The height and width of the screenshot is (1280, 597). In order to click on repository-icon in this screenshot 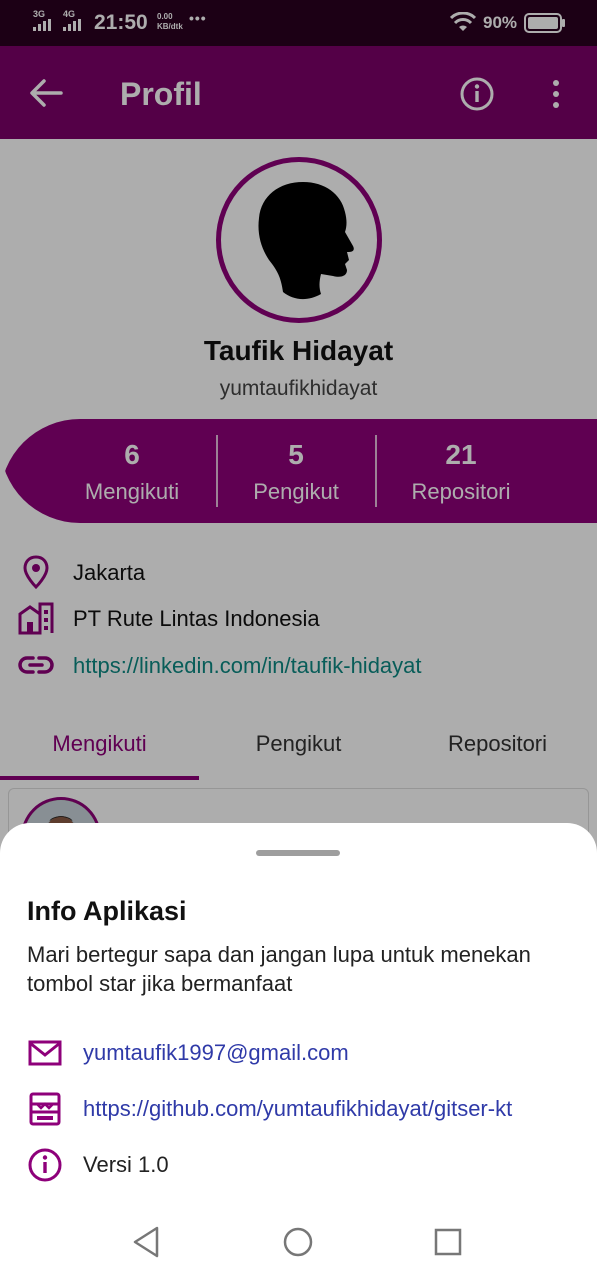, I will do `click(45, 1109)`.